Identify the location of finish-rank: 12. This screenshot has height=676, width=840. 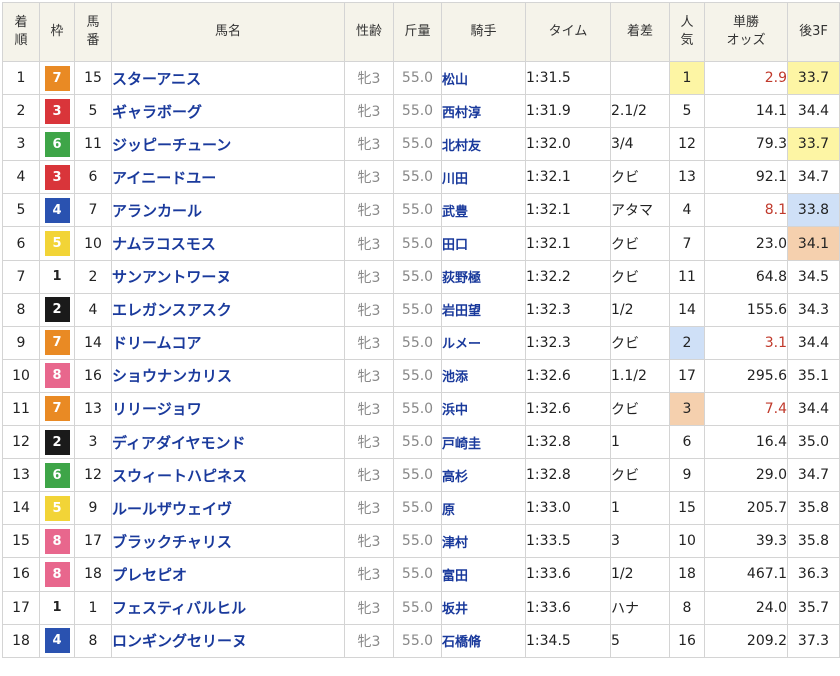
(21, 442).